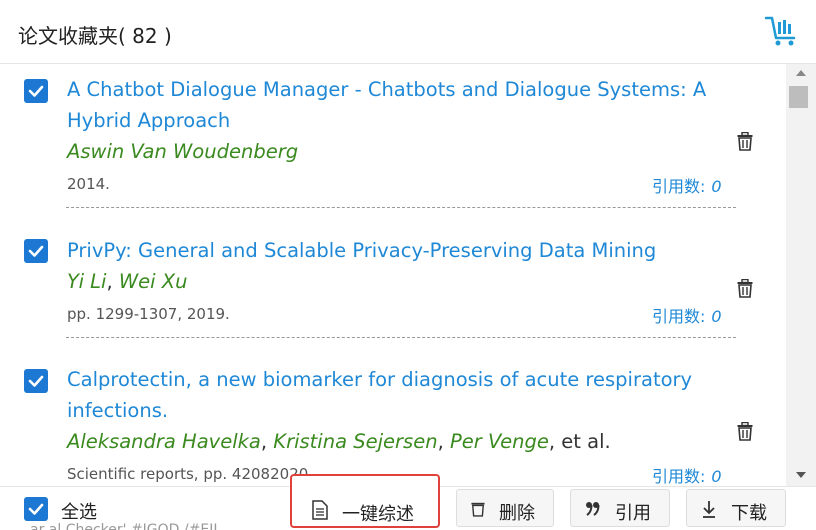 Image resolution: width=816 pixels, height=530 pixels. I want to click on paper-authors: Yi Li, Wei Xu, so click(127, 281).